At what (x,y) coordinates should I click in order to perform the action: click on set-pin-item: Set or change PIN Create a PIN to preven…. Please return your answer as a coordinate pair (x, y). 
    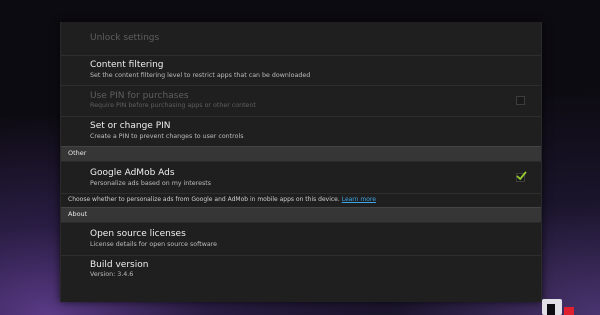
    Looking at the image, I should click on (301, 131).